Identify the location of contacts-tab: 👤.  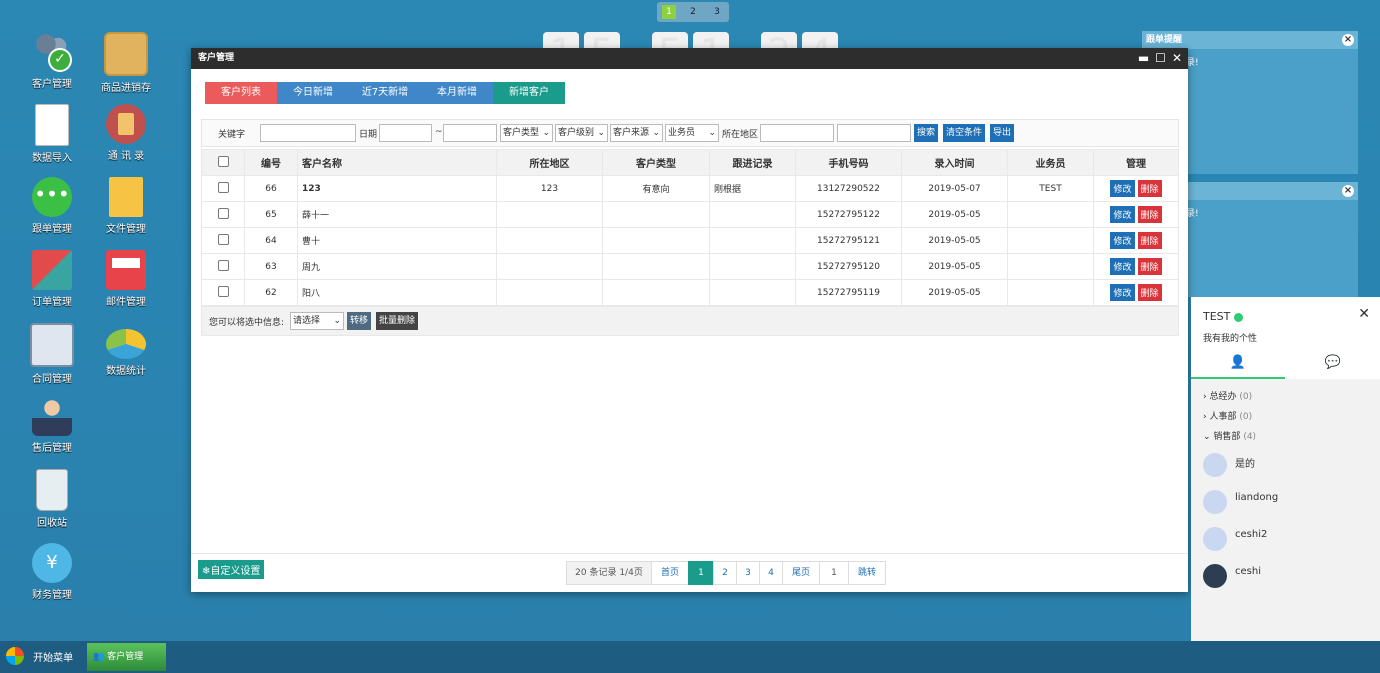
(1238, 365).